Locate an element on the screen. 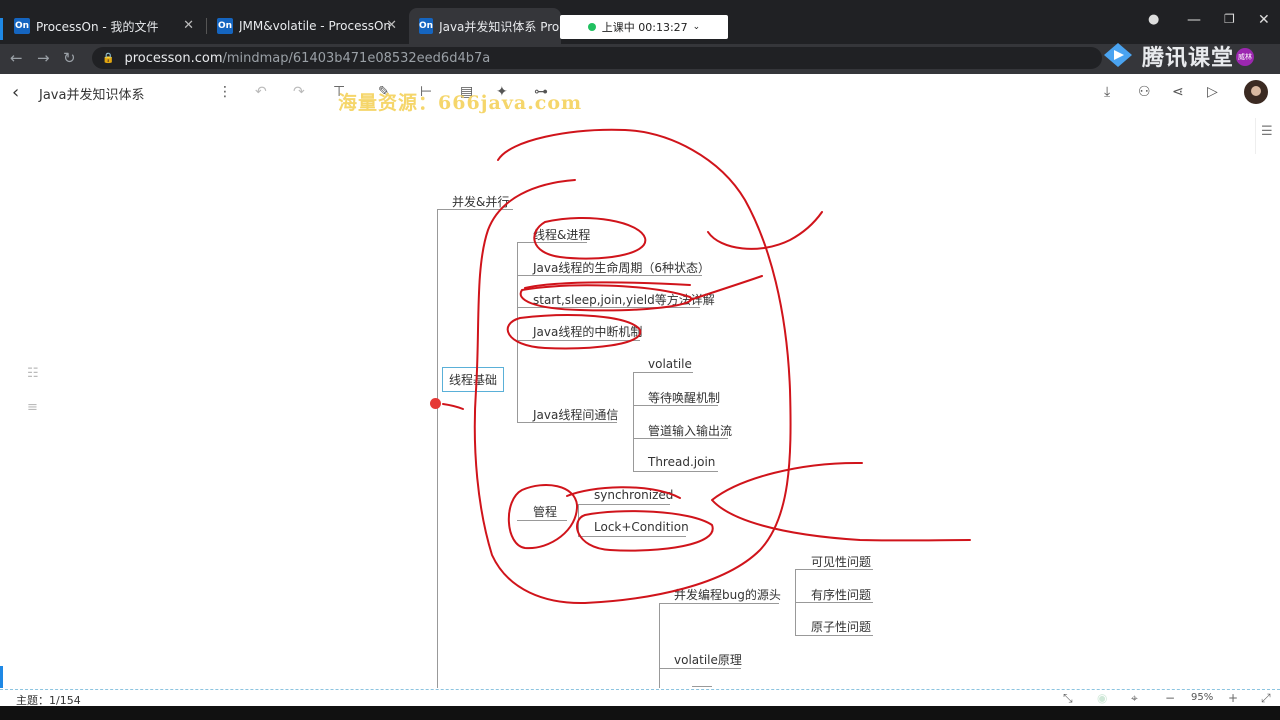  window-close-icon: ✕ is located at coordinates (1264, 20).